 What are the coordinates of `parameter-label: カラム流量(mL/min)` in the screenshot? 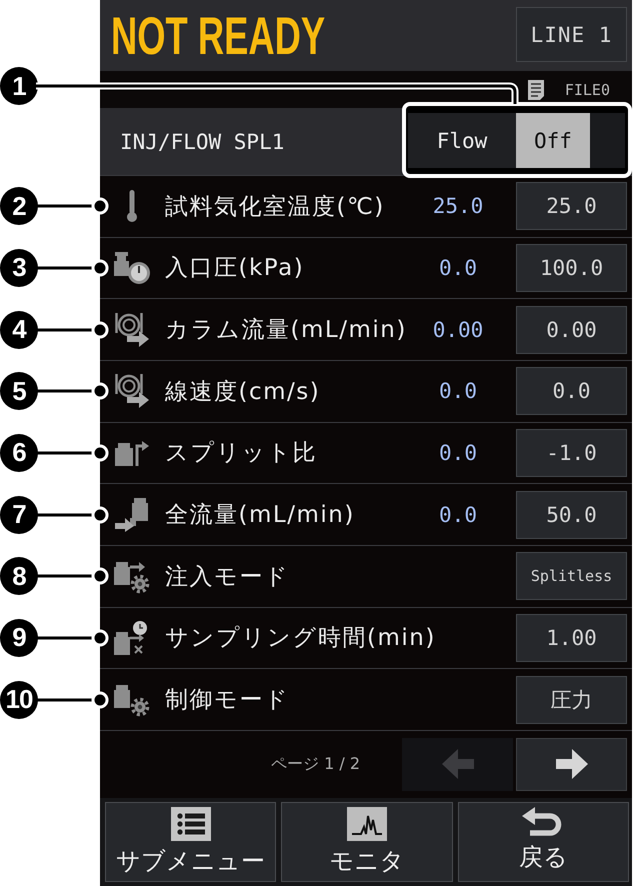 It's located at (286, 331).